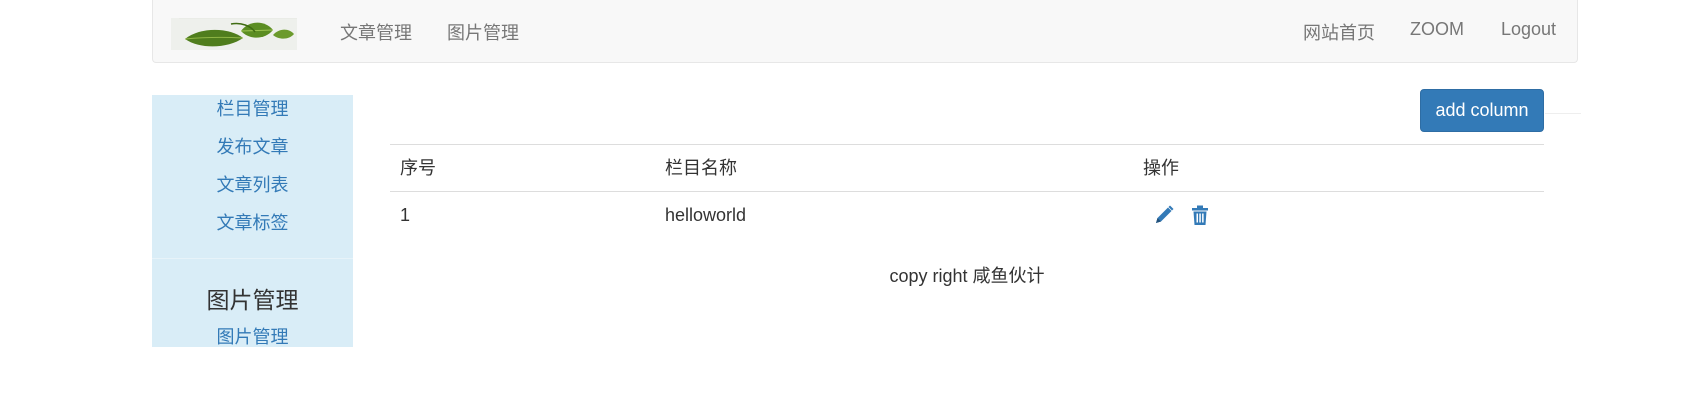 The image size is (1693, 401). What do you see at coordinates (252, 300) in the screenshot?
I see `sidebar-heading-image-management: 图片管理` at bounding box center [252, 300].